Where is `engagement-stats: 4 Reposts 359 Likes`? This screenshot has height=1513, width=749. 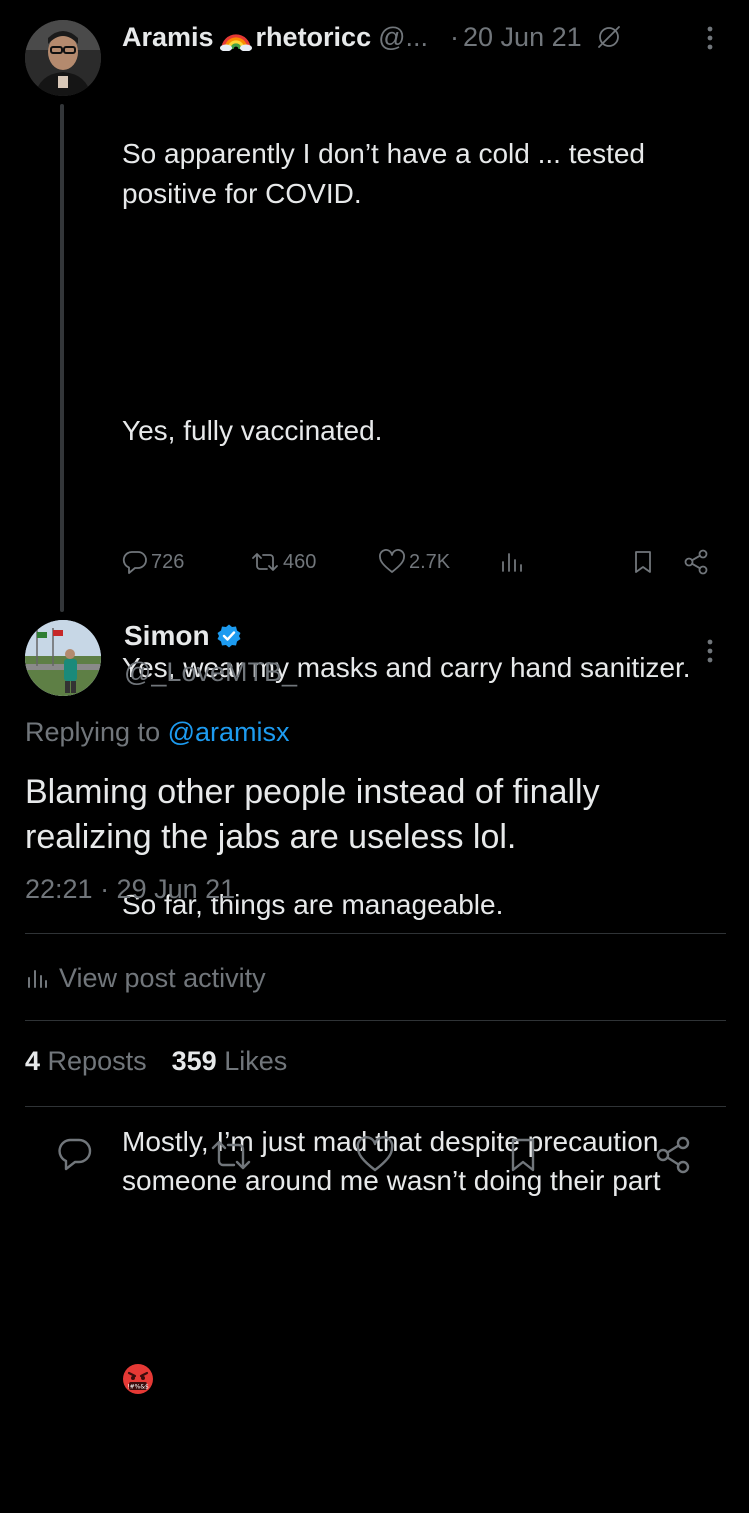 engagement-stats: 4 Reposts 359 Likes is located at coordinates (156, 1061).